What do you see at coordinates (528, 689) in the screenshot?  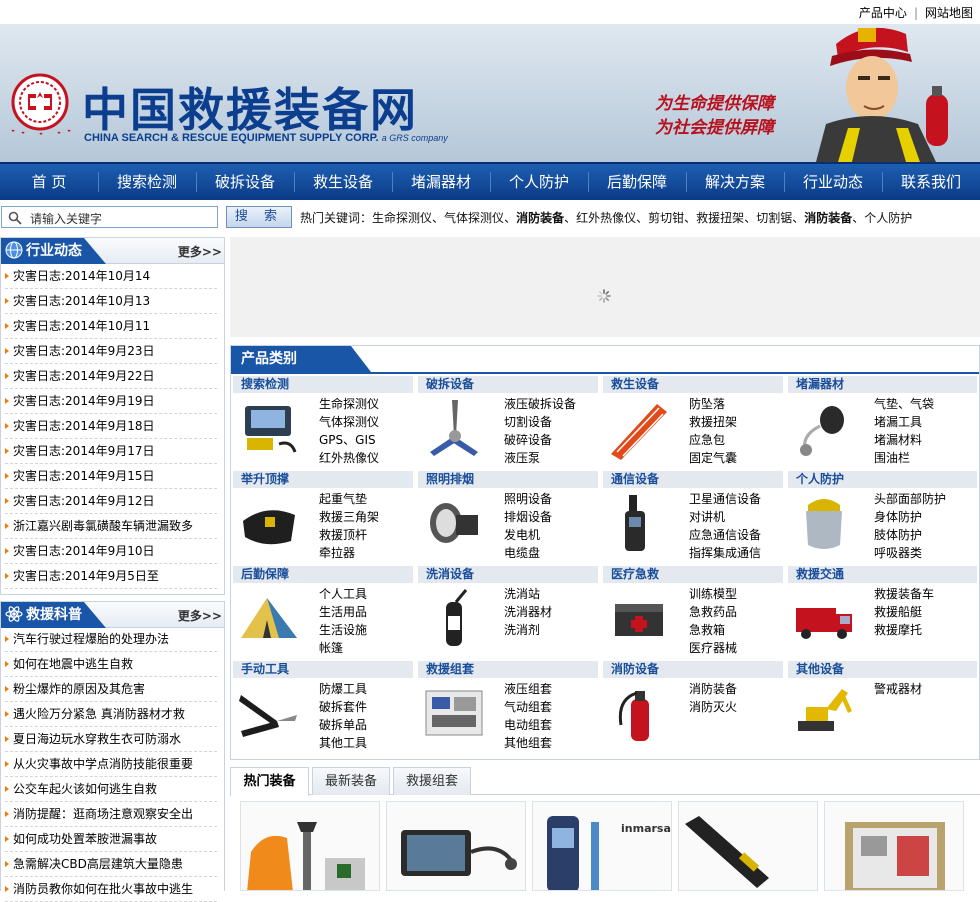 I see `category-item-link: 液压组套` at bounding box center [528, 689].